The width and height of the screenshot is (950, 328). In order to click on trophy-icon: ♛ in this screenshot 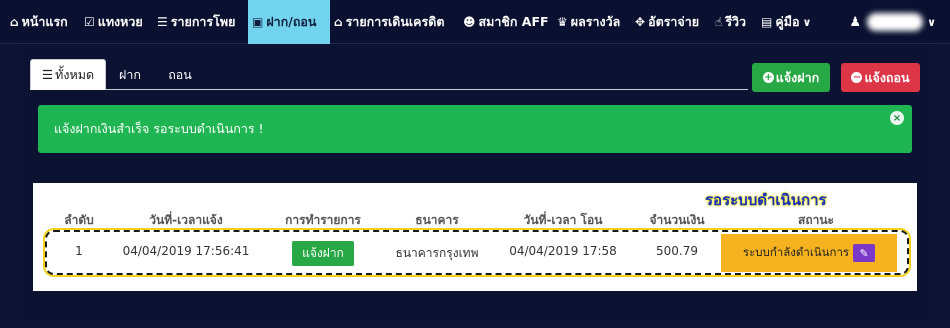, I will do `click(562, 22)`.